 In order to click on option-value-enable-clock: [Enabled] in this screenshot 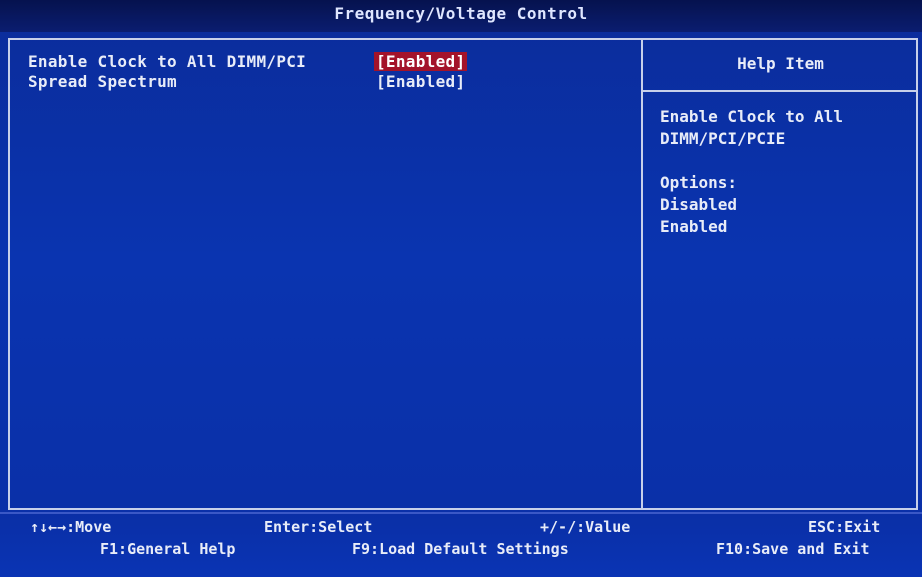, I will do `click(421, 61)`.